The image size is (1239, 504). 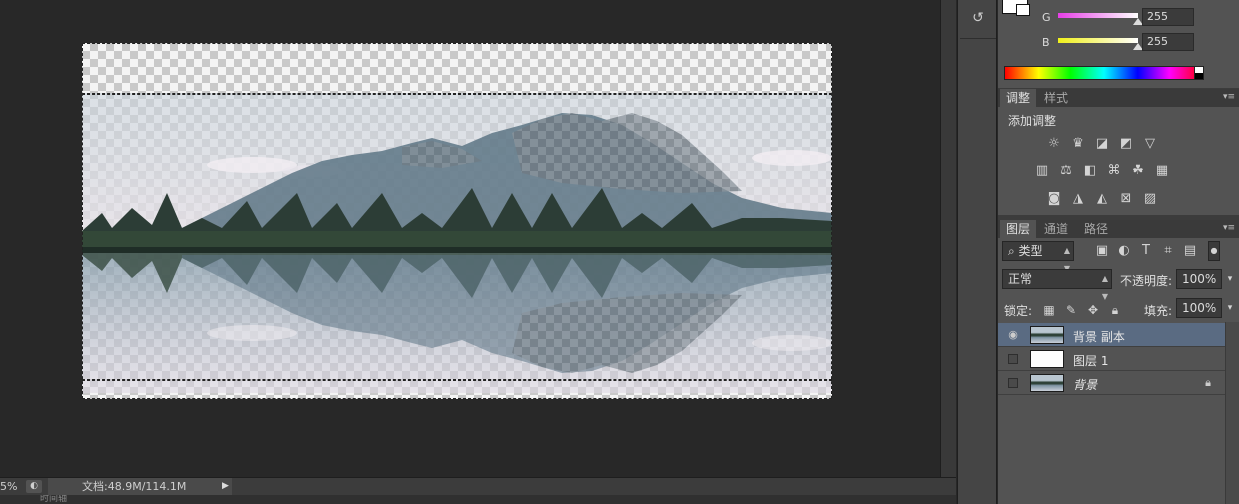 What do you see at coordinates (1066, 171) in the screenshot?
I see `balance-icon: ⚖` at bounding box center [1066, 171].